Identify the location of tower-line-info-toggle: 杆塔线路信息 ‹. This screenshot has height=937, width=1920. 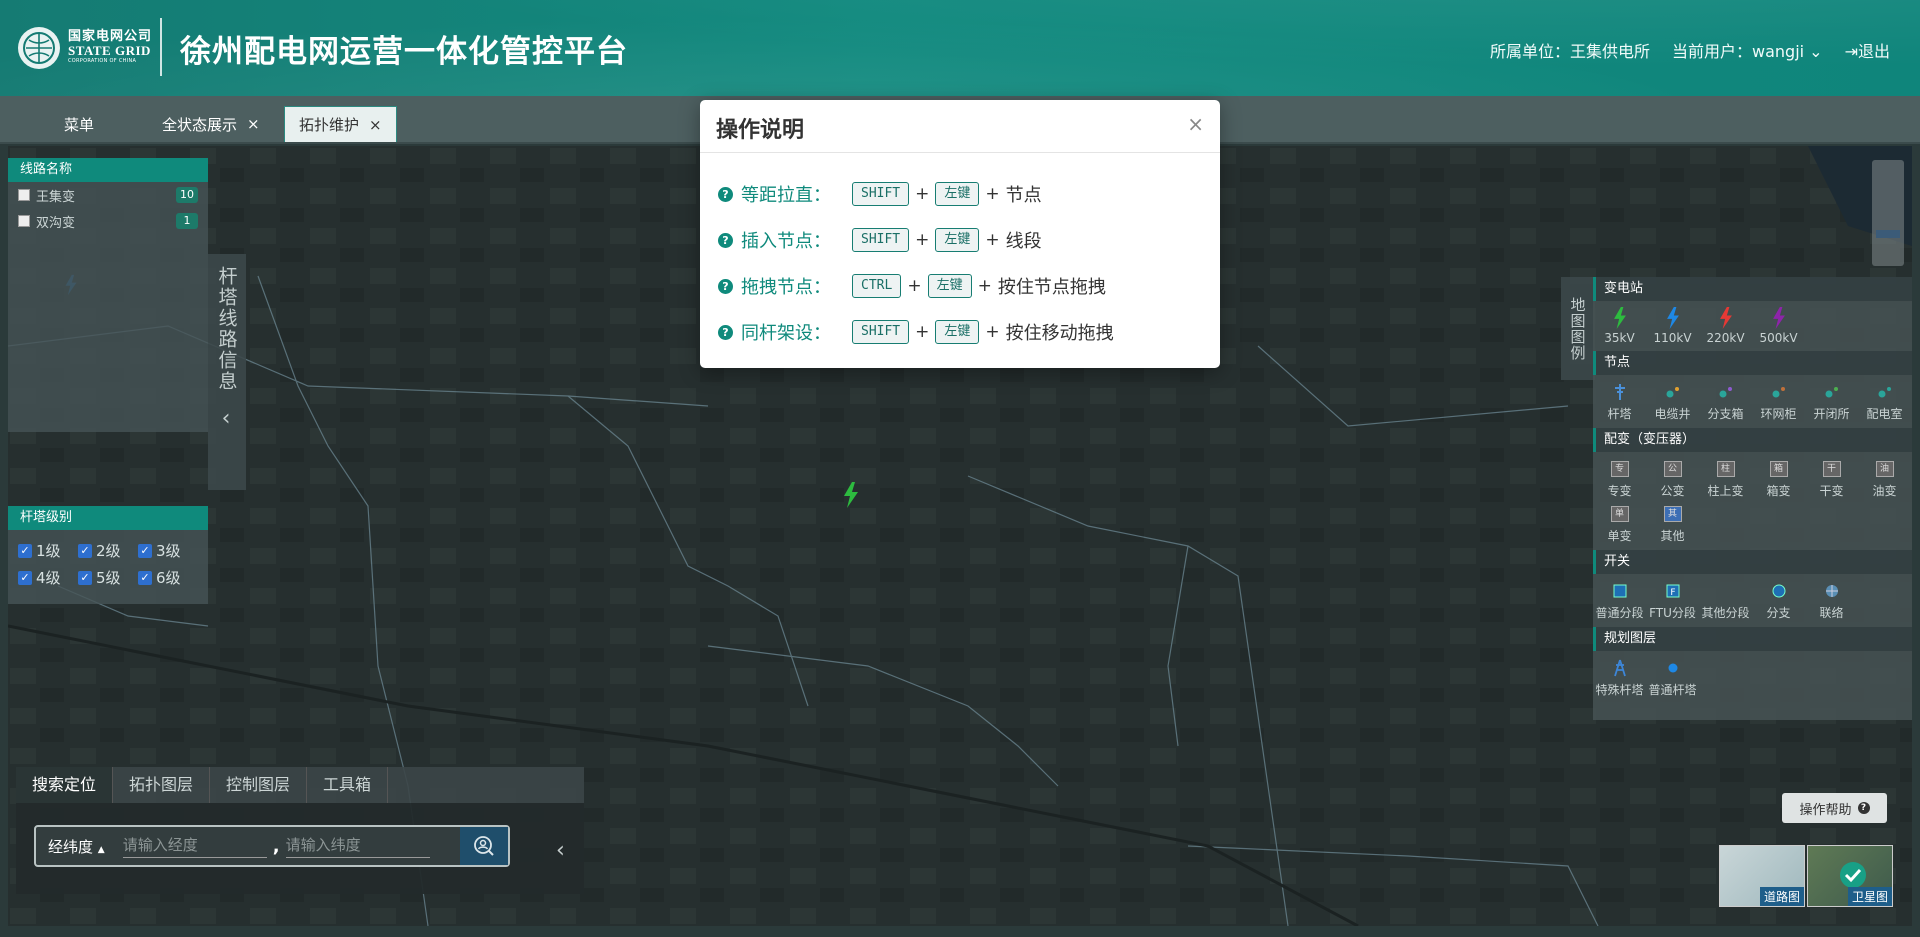
(227, 372).